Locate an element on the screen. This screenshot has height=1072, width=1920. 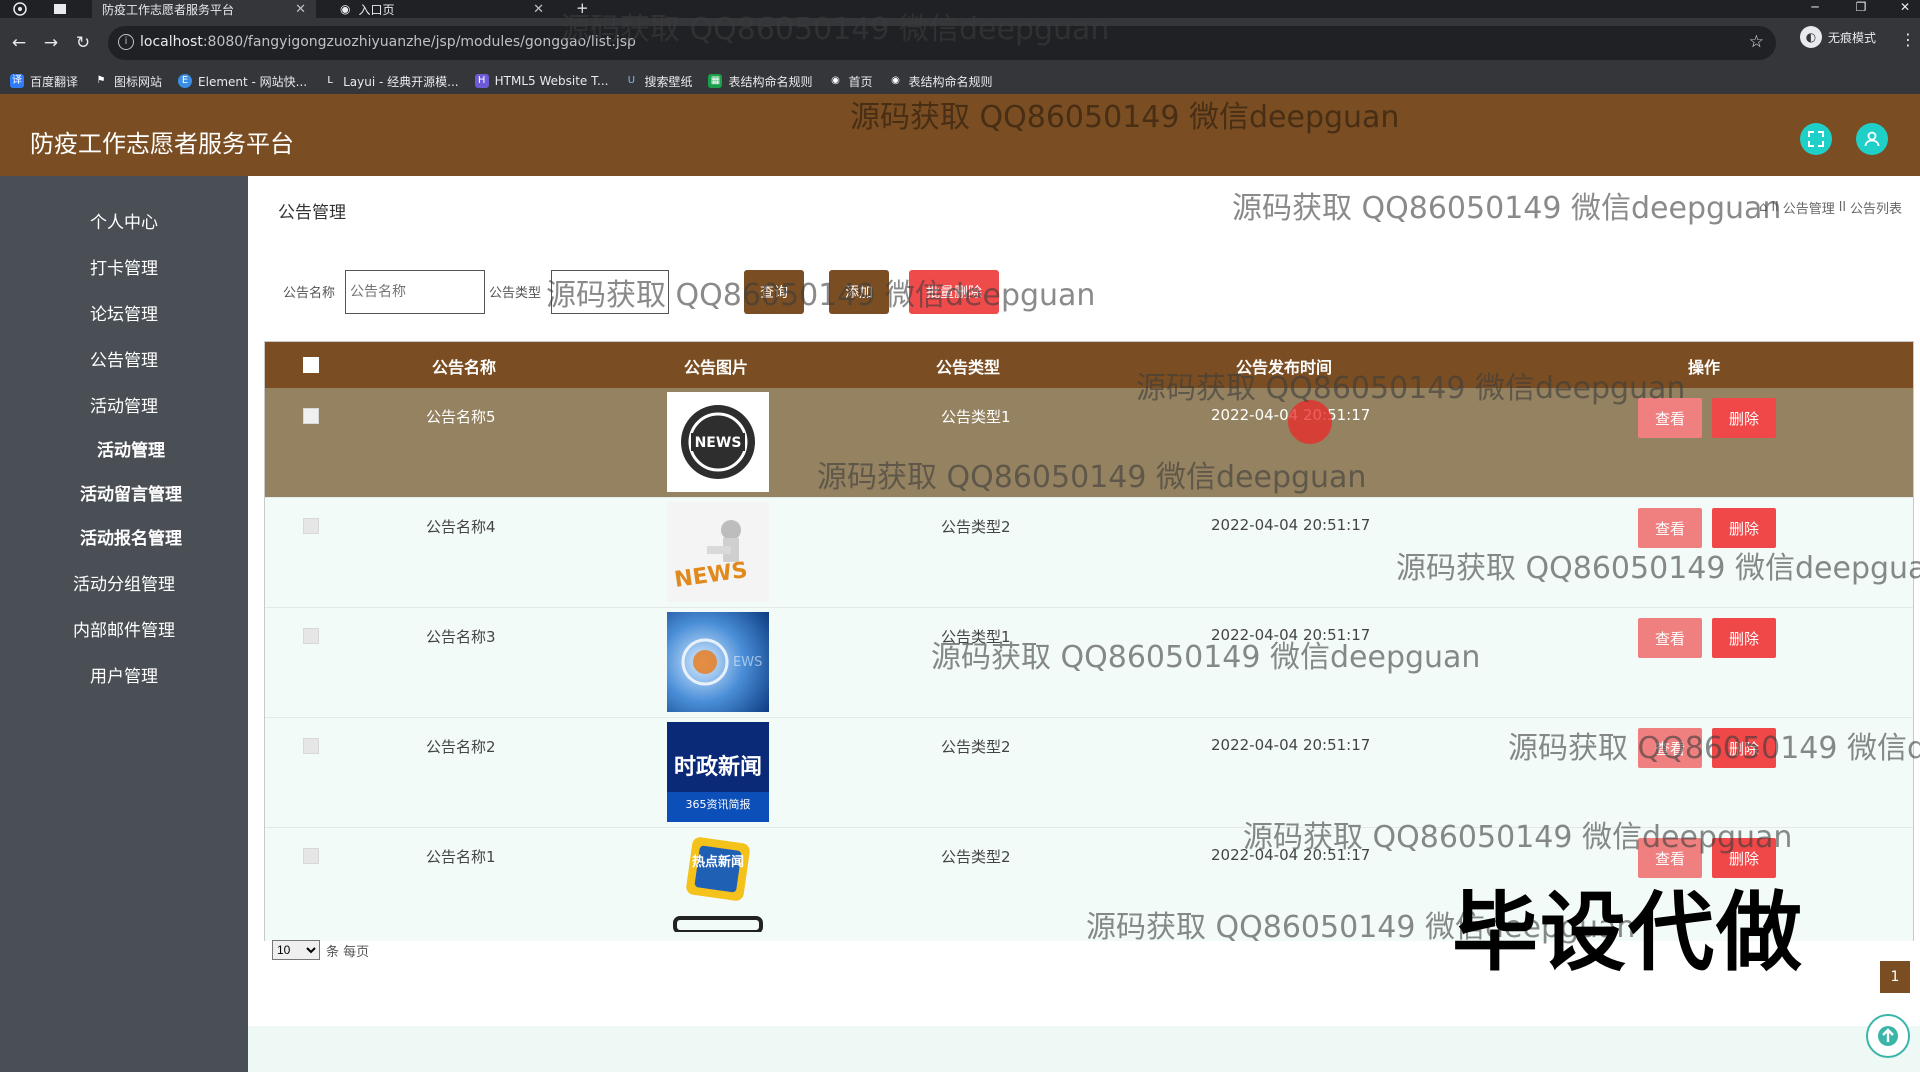
incognito-label: 无痕模式 is located at coordinates (1852, 37).